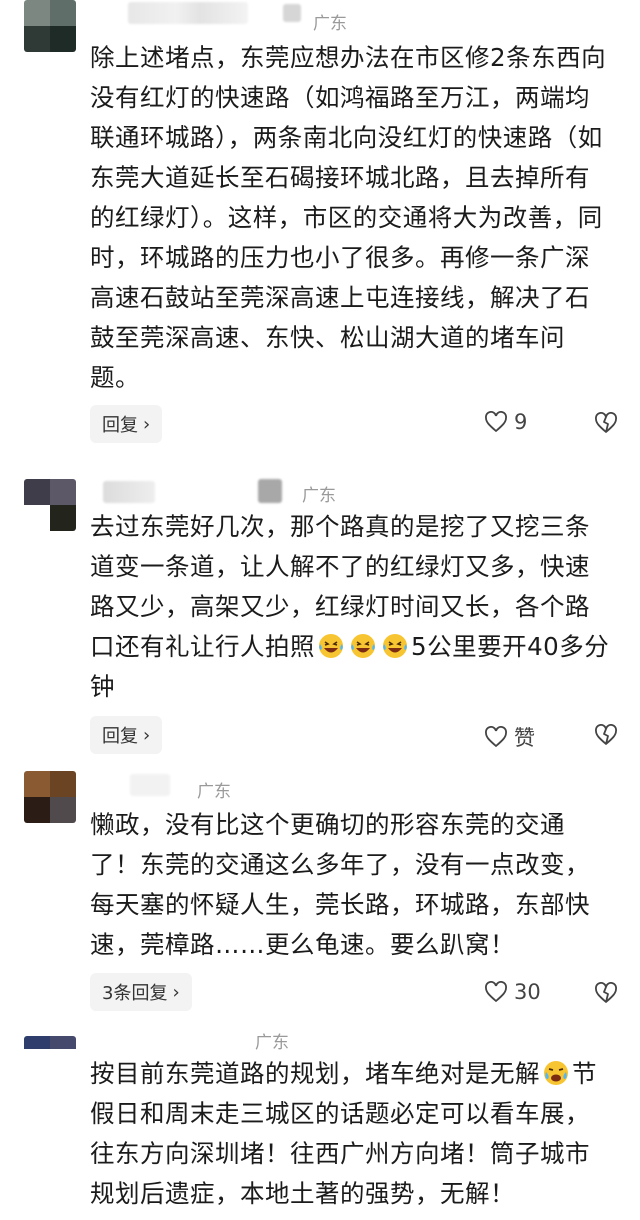 The image size is (640, 1220). Describe the element at coordinates (512, 992) in the screenshot. I see `like-button: 30` at that location.